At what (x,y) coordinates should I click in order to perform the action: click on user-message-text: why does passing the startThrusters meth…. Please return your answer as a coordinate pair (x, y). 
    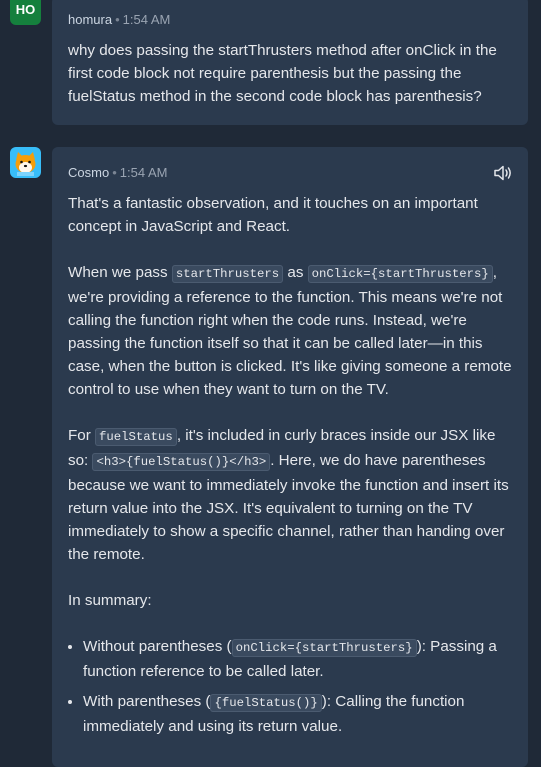
    Looking at the image, I should click on (282, 73).